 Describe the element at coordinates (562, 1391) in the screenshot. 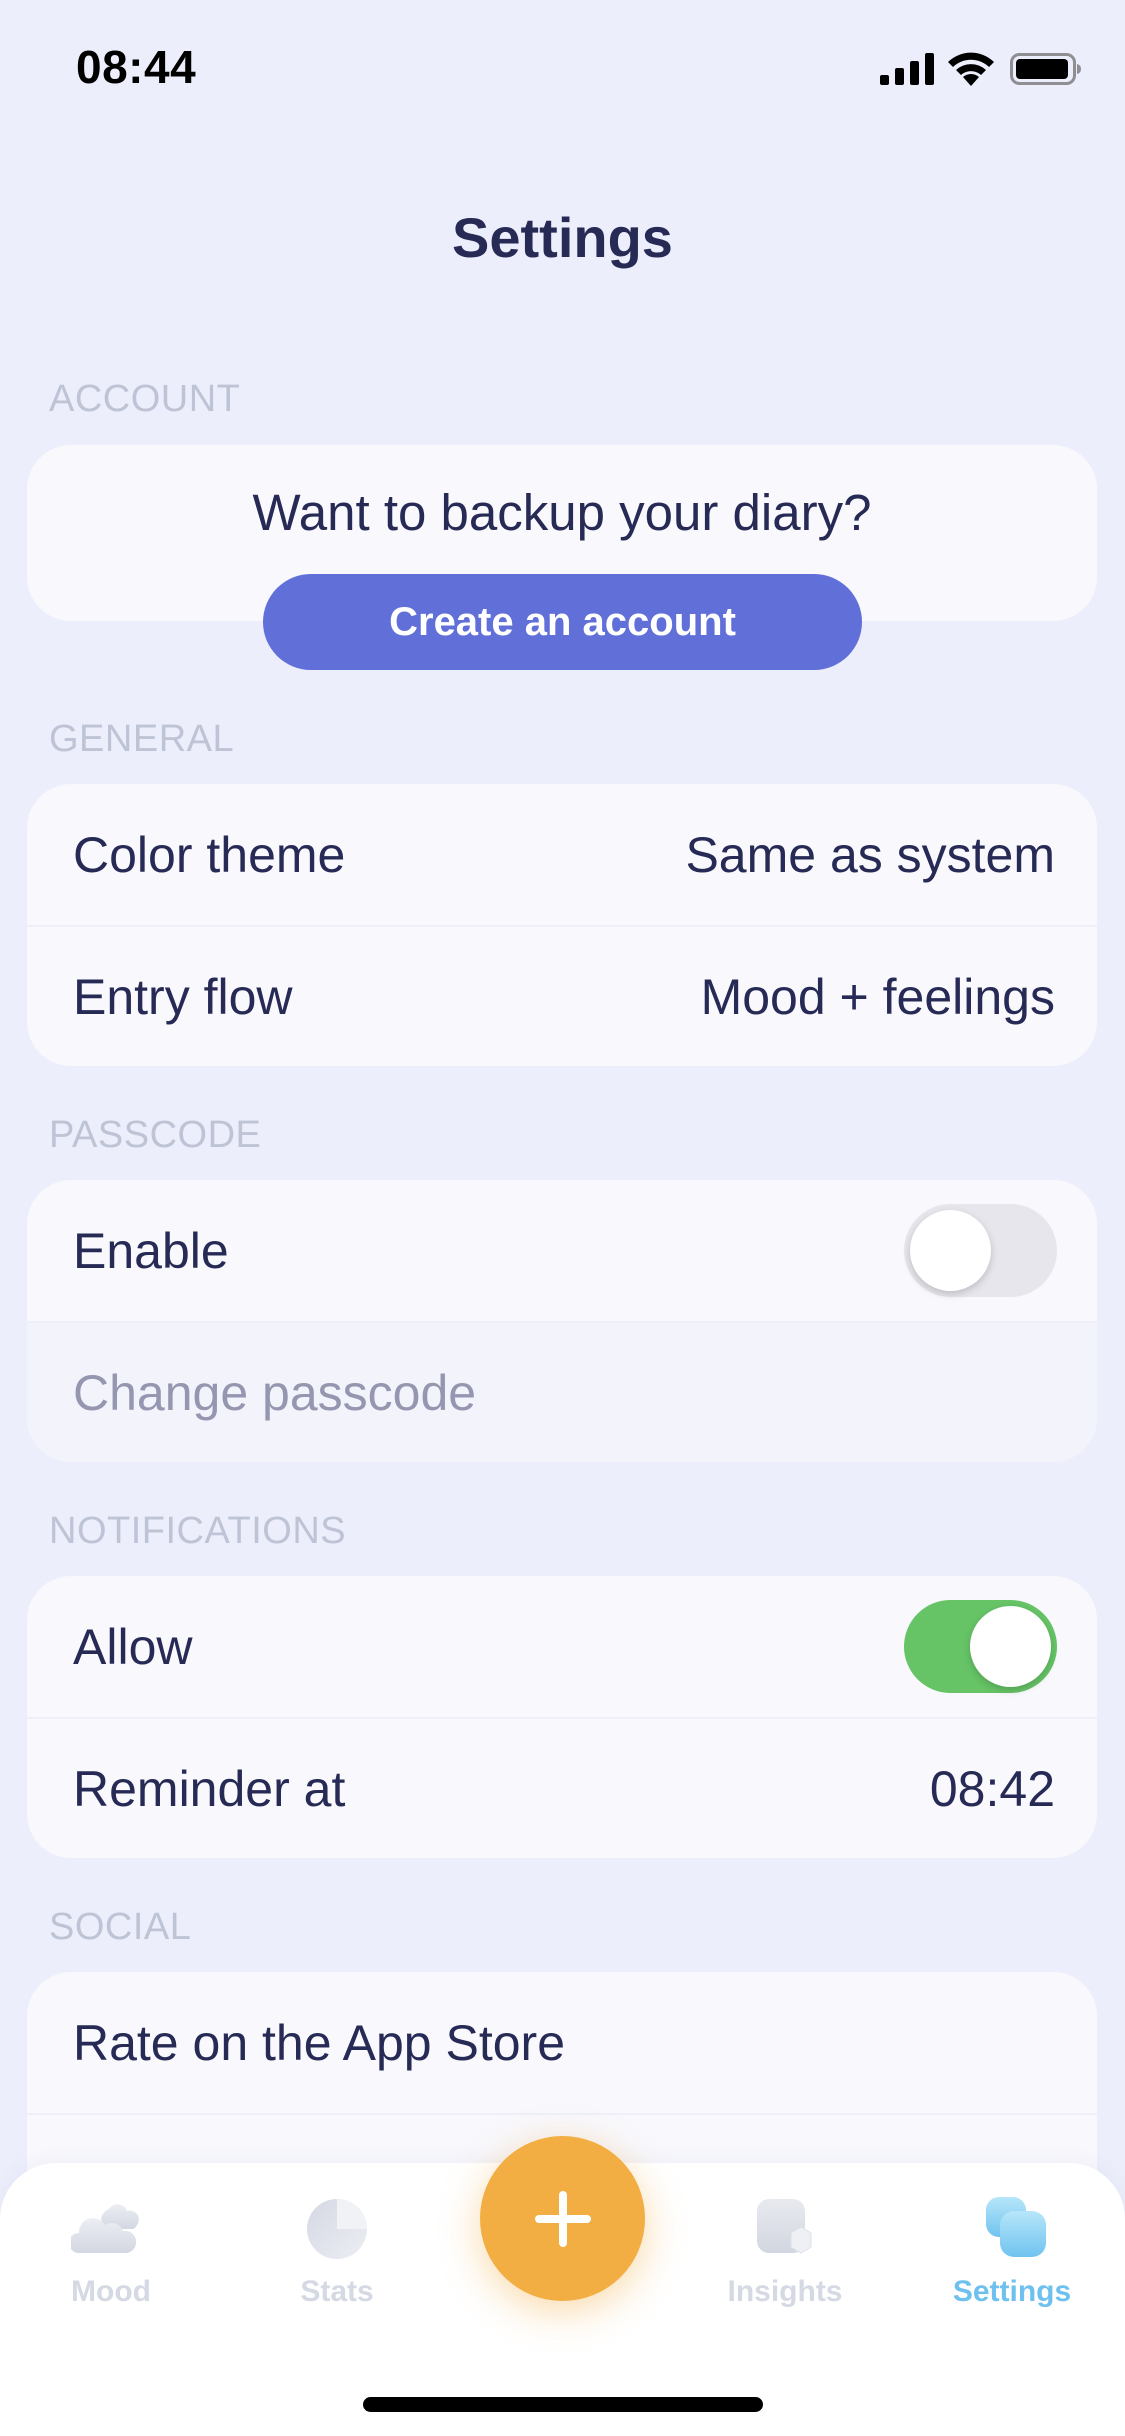

I see `change-passcode-row: Change passcode` at that location.